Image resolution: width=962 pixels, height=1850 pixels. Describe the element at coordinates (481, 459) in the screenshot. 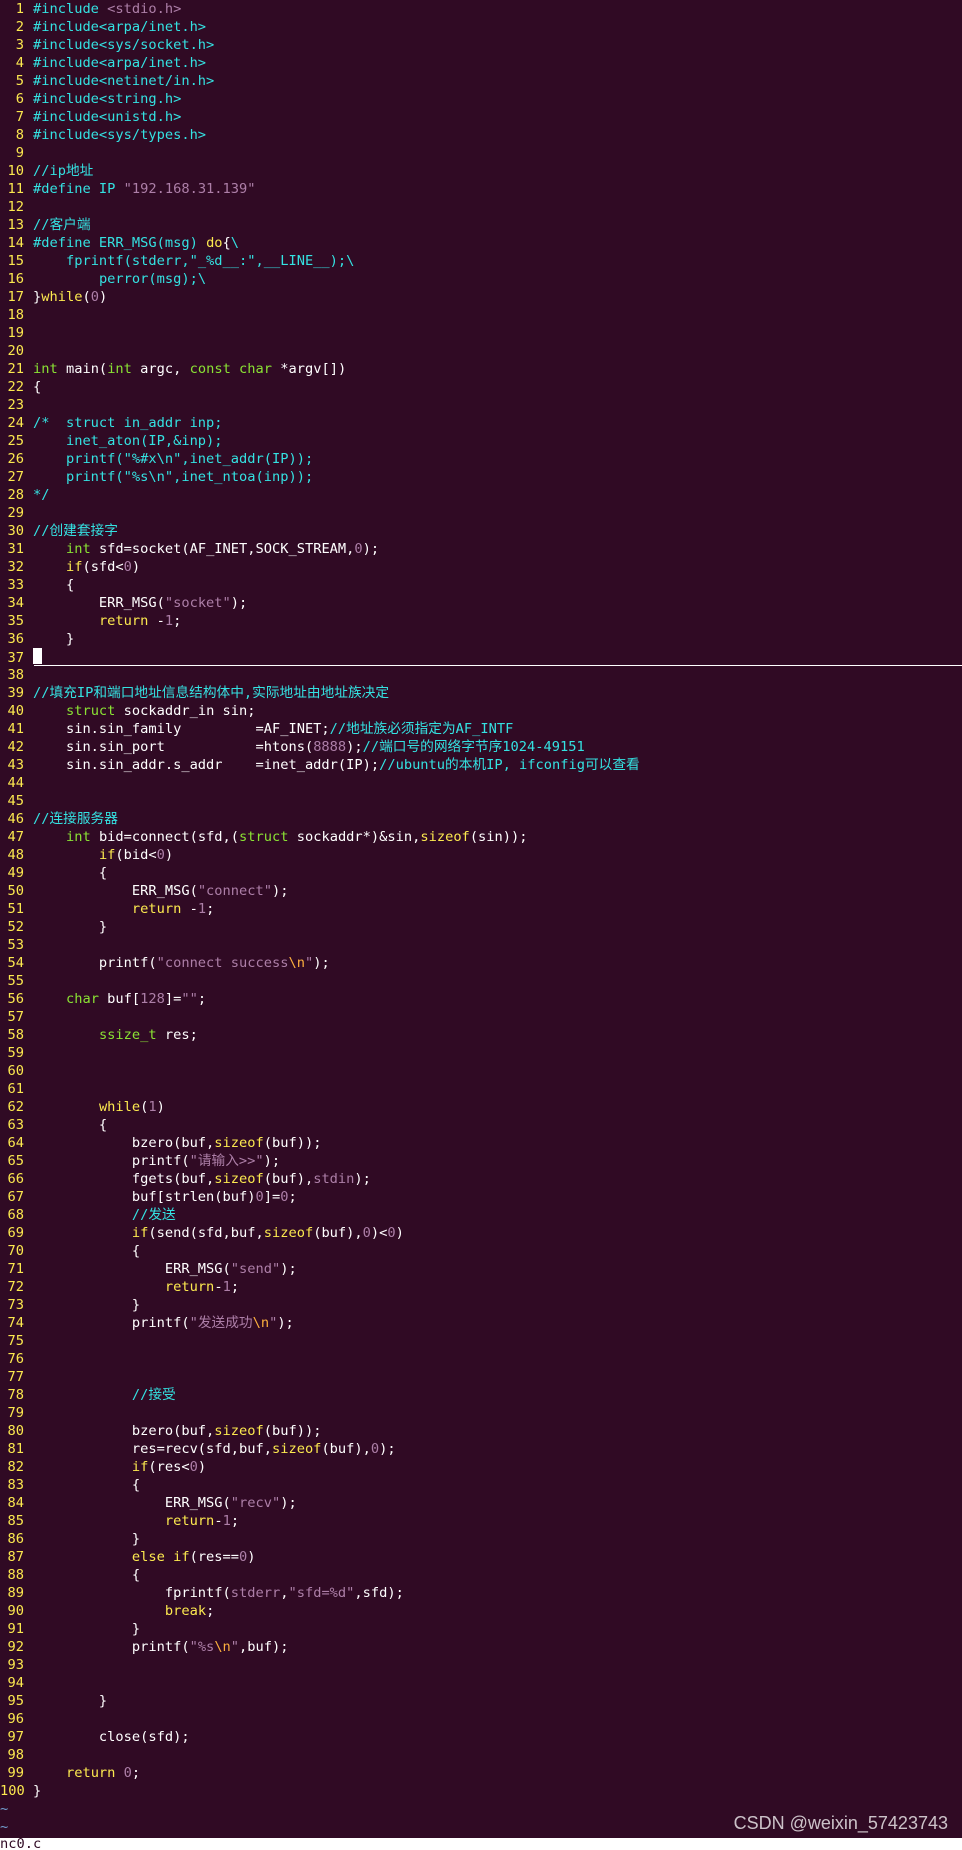

I see `code-line: 26 printf("%#x\n",inet_addr(IP));` at that location.